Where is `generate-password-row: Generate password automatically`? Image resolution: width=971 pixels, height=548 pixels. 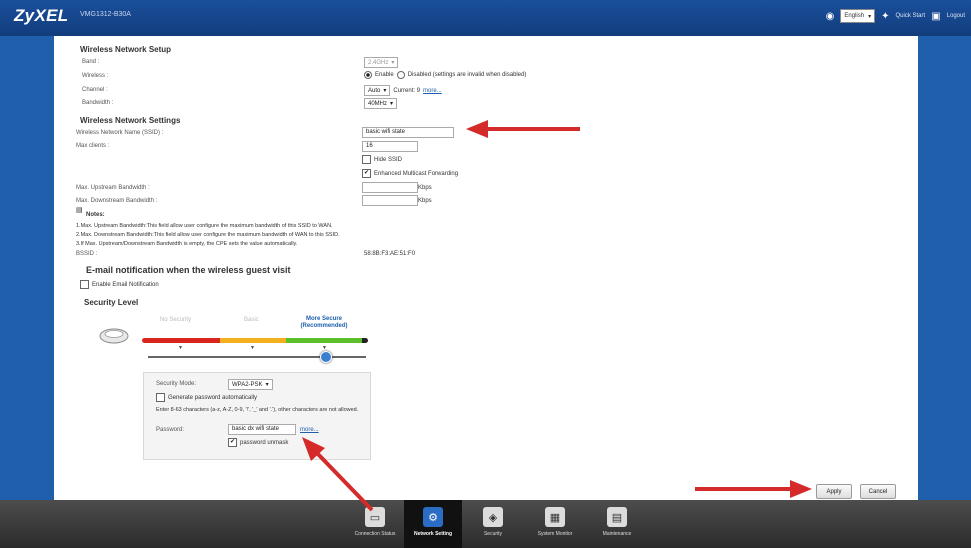 generate-password-row: Generate password automatically is located at coordinates (206, 397).